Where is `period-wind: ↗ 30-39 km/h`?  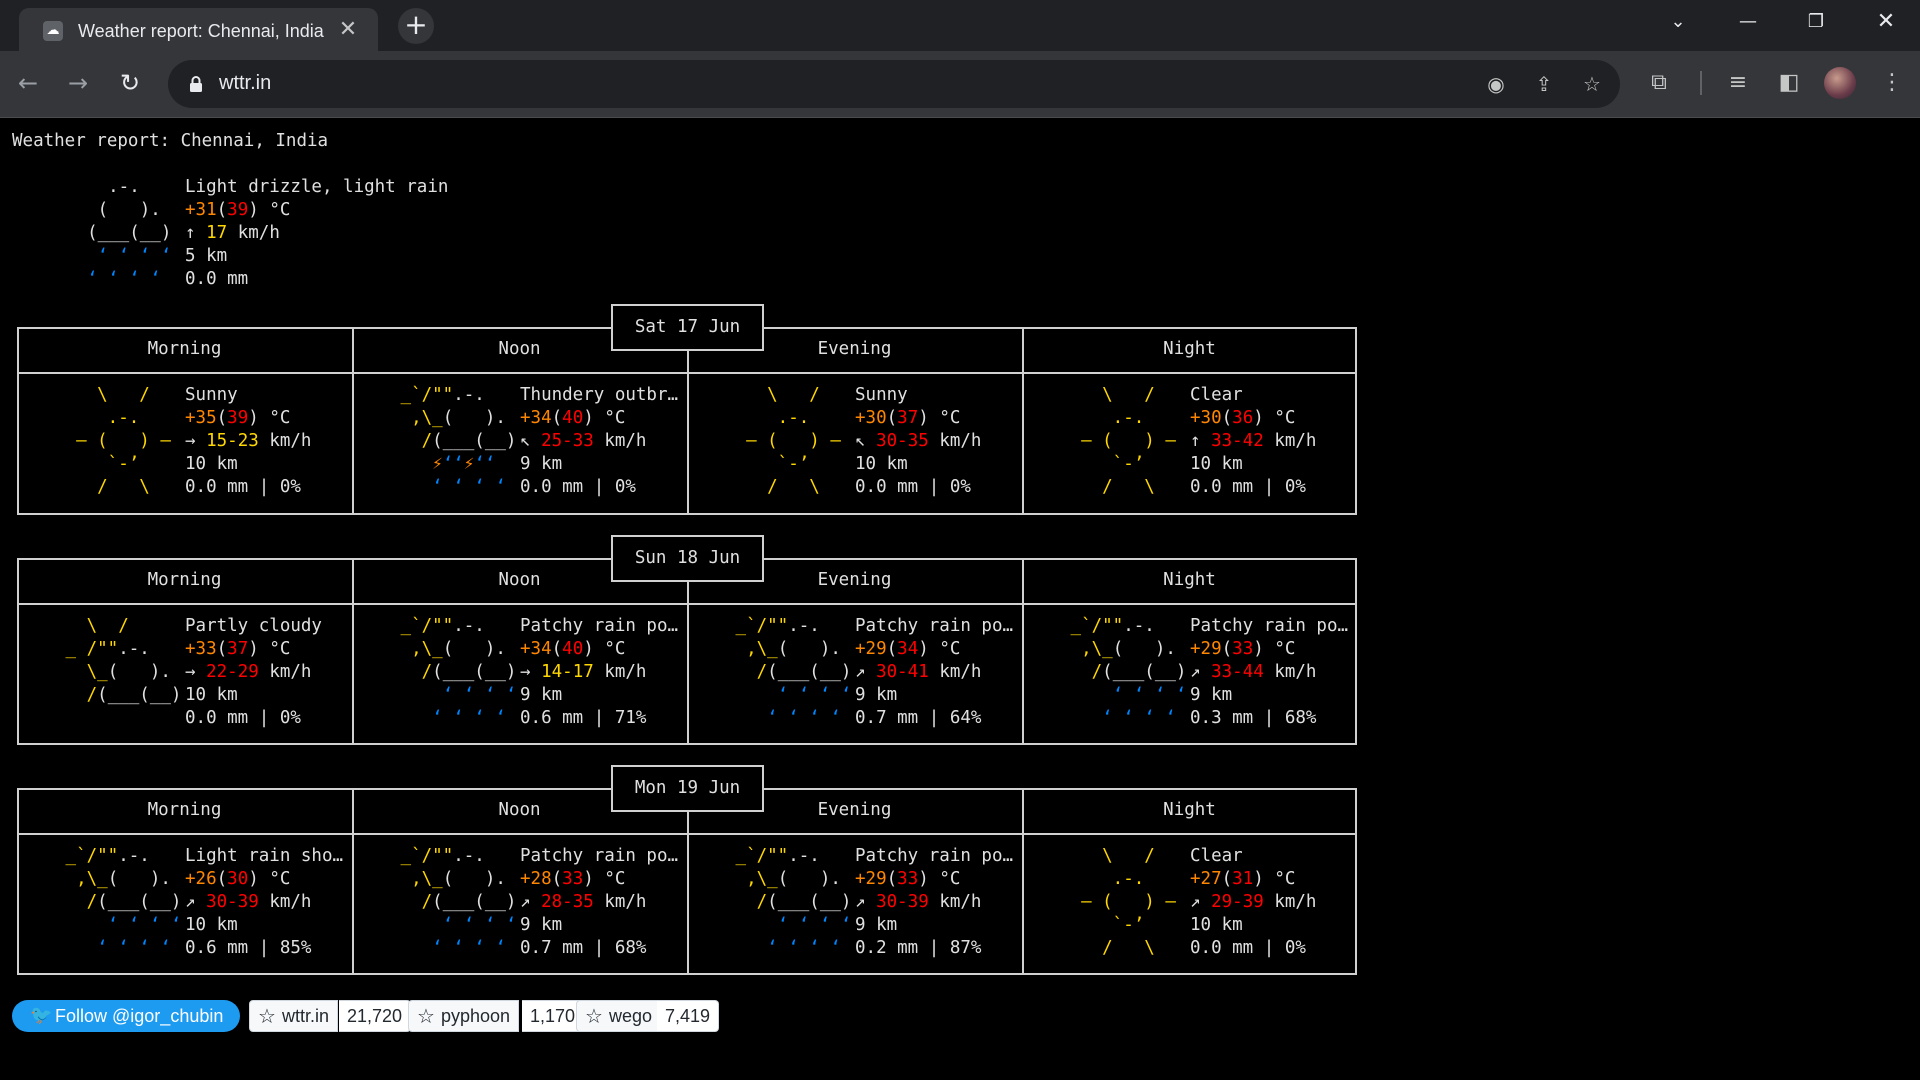 period-wind: ↗ 30-39 km/h is located at coordinates (248, 902).